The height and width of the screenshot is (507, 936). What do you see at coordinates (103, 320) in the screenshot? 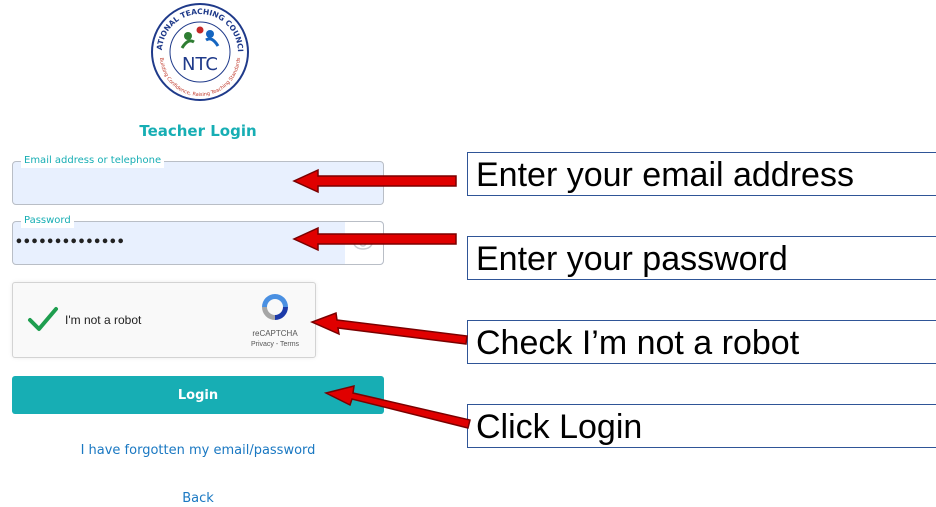
I see `recaptcha-label: I'm not a robot` at bounding box center [103, 320].